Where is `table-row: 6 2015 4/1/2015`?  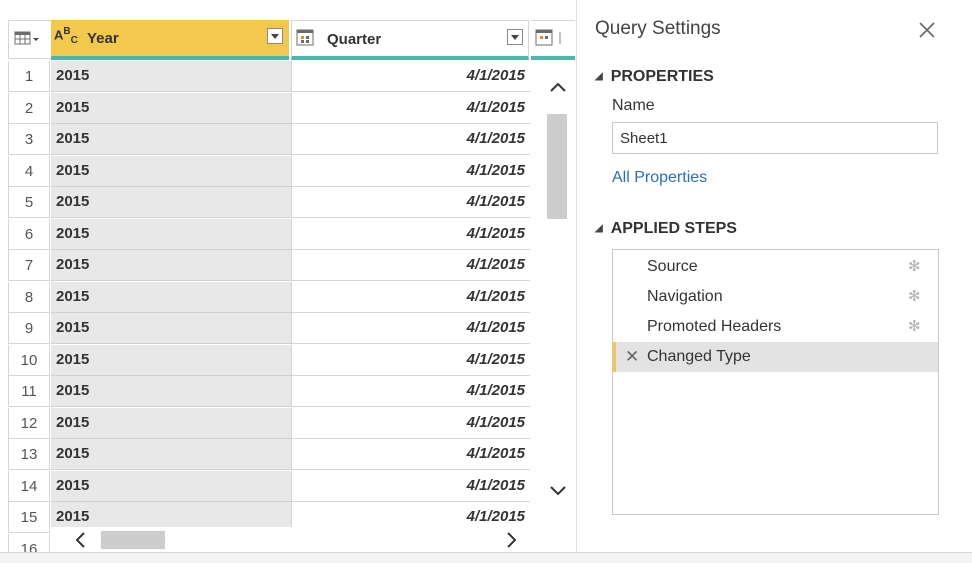 table-row: 6 2015 4/1/2015 is located at coordinates (269, 234).